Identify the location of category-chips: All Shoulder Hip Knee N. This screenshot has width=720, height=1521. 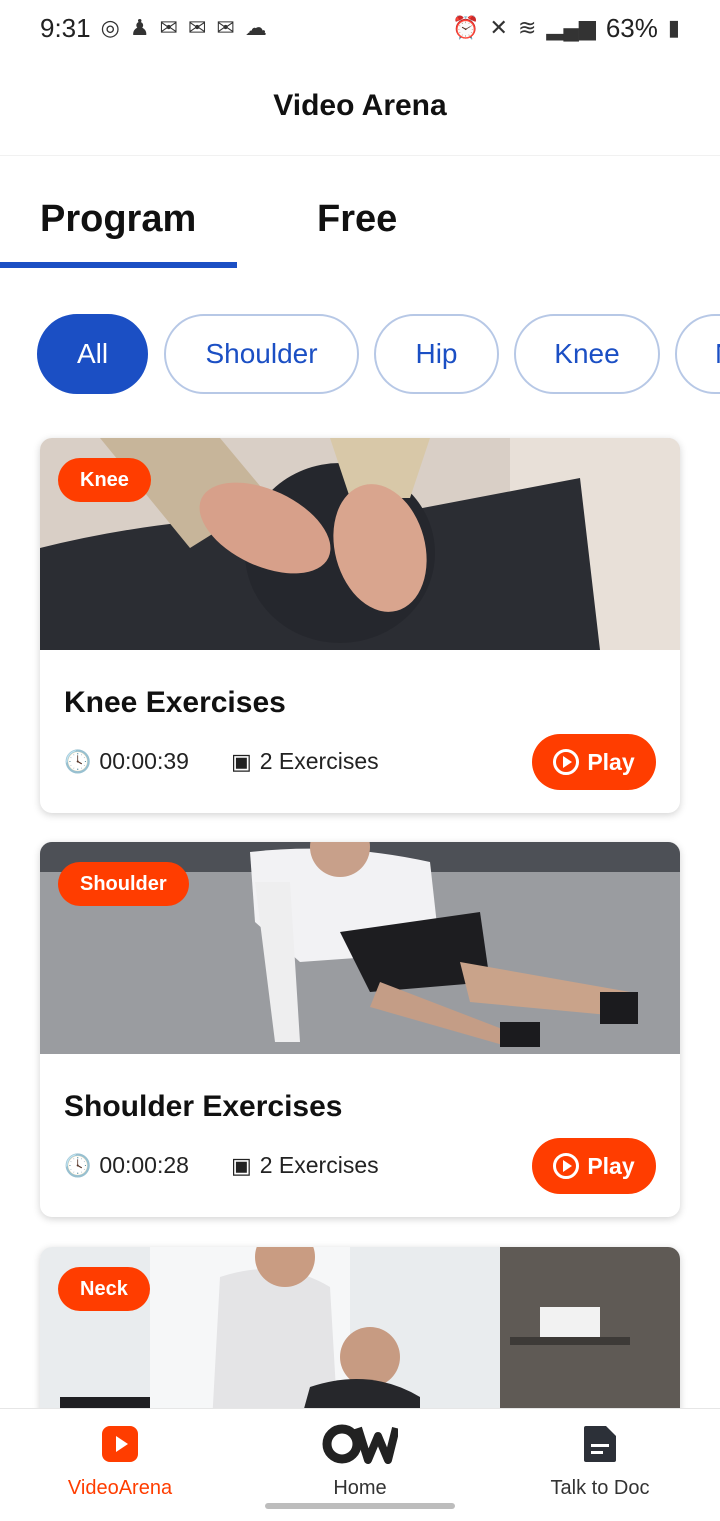
(360, 354).